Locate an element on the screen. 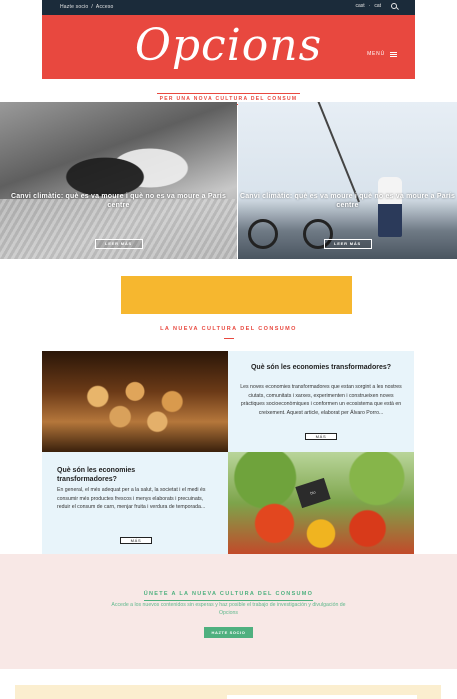  site-header: Opcions MENÚ is located at coordinates (228, 47).